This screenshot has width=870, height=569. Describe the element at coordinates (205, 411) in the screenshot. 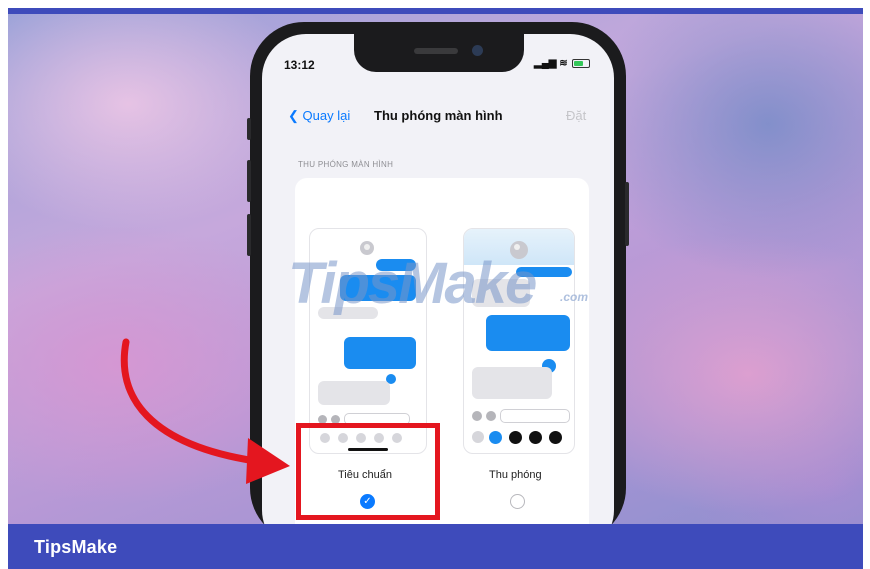

I see `arrow-icon` at that location.